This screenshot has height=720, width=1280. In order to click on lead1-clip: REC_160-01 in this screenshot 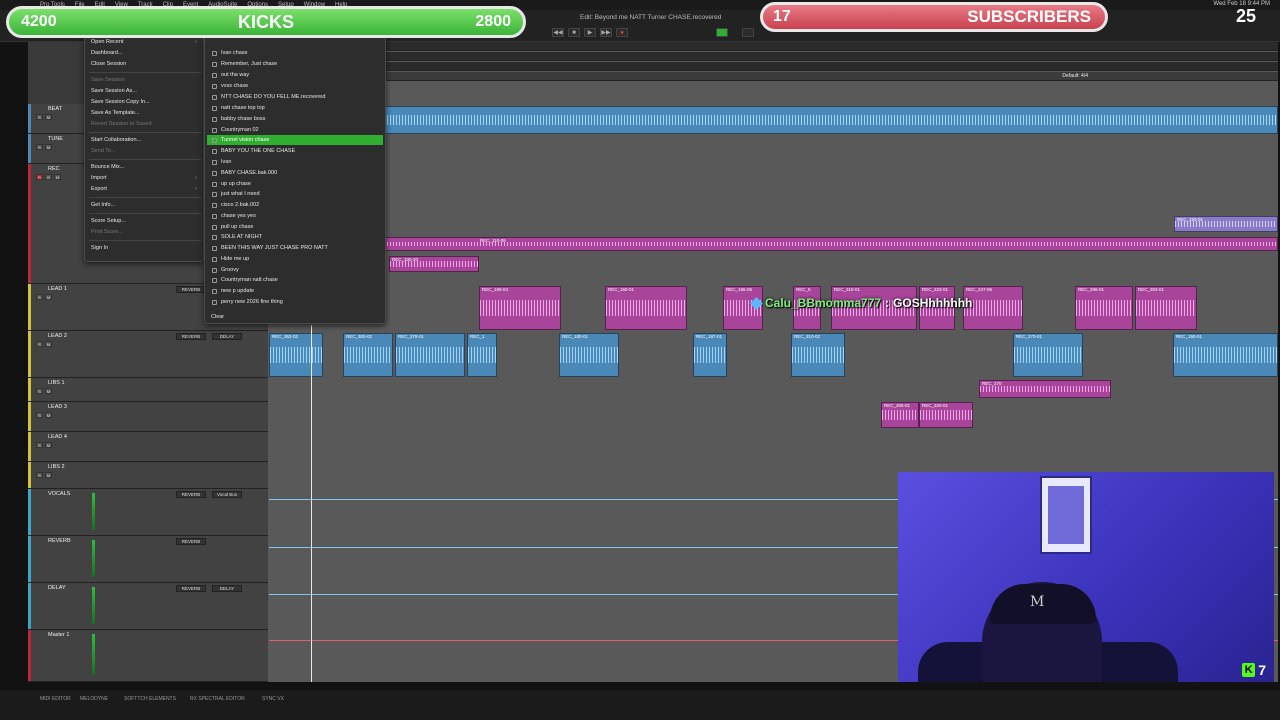, I will do `click(646, 308)`.